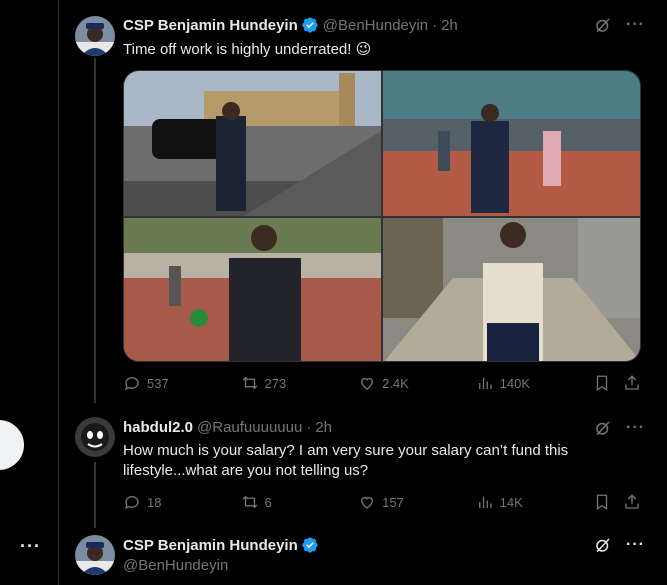 The height and width of the screenshot is (585, 667). Describe the element at coordinates (515, 383) in the screenshot. I see `views-count: 140K` at that location.